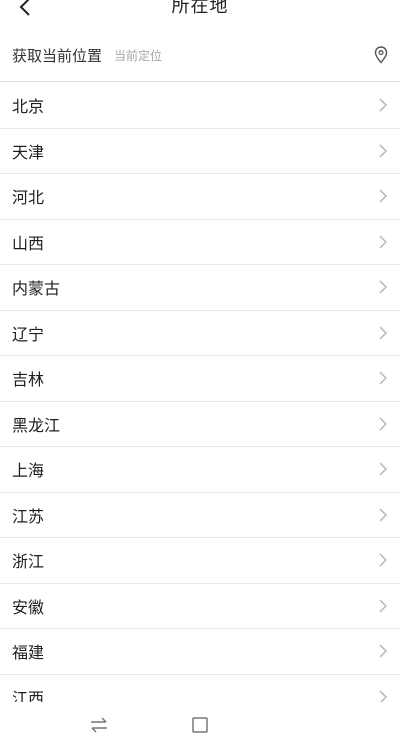  I want to click on bottom-nav-bar, so click(200, 726).